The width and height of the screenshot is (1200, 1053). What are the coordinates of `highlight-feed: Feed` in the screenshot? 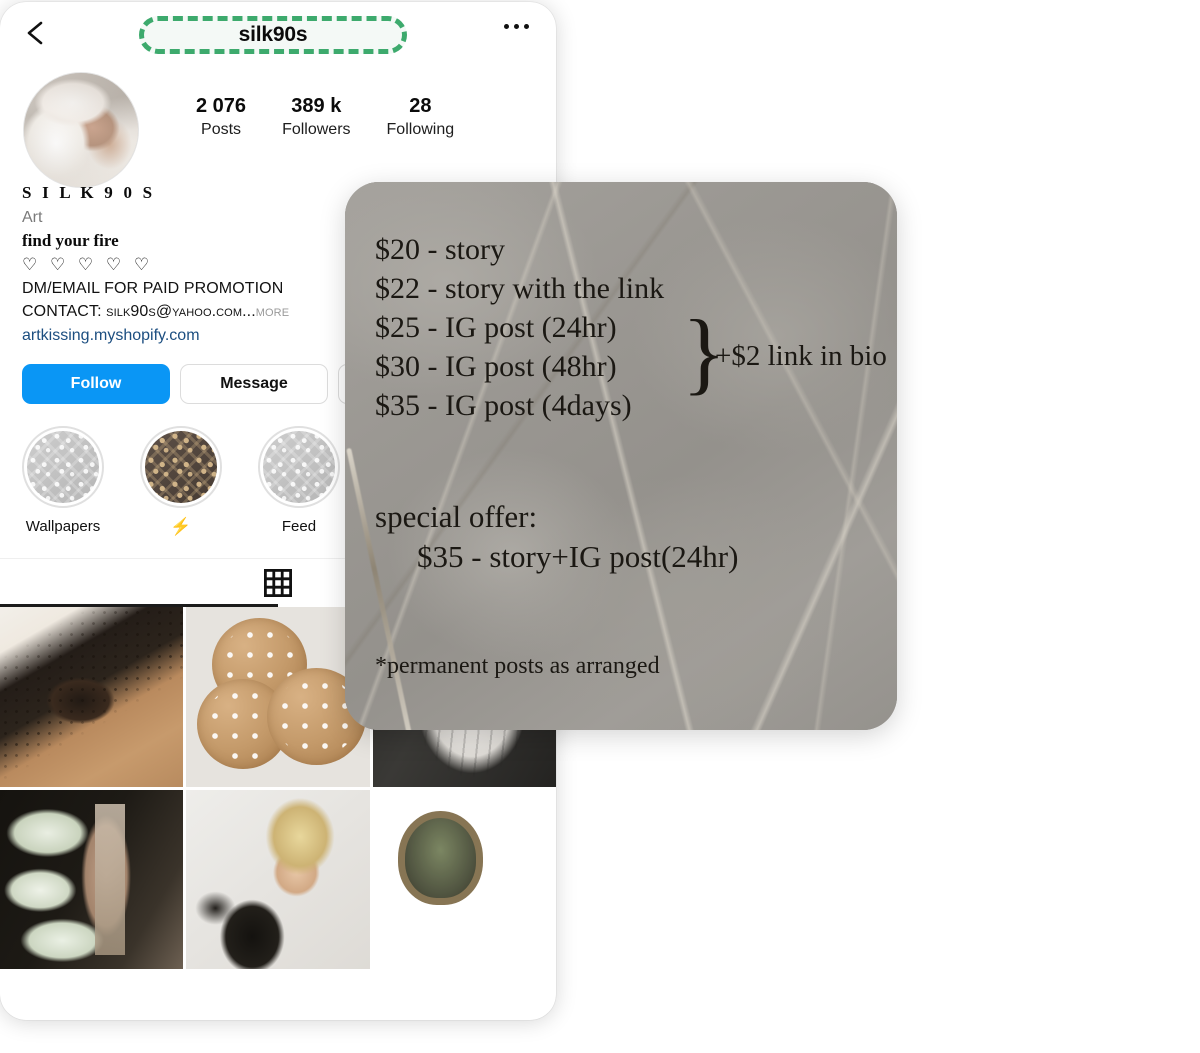 It's located at (299, 481).